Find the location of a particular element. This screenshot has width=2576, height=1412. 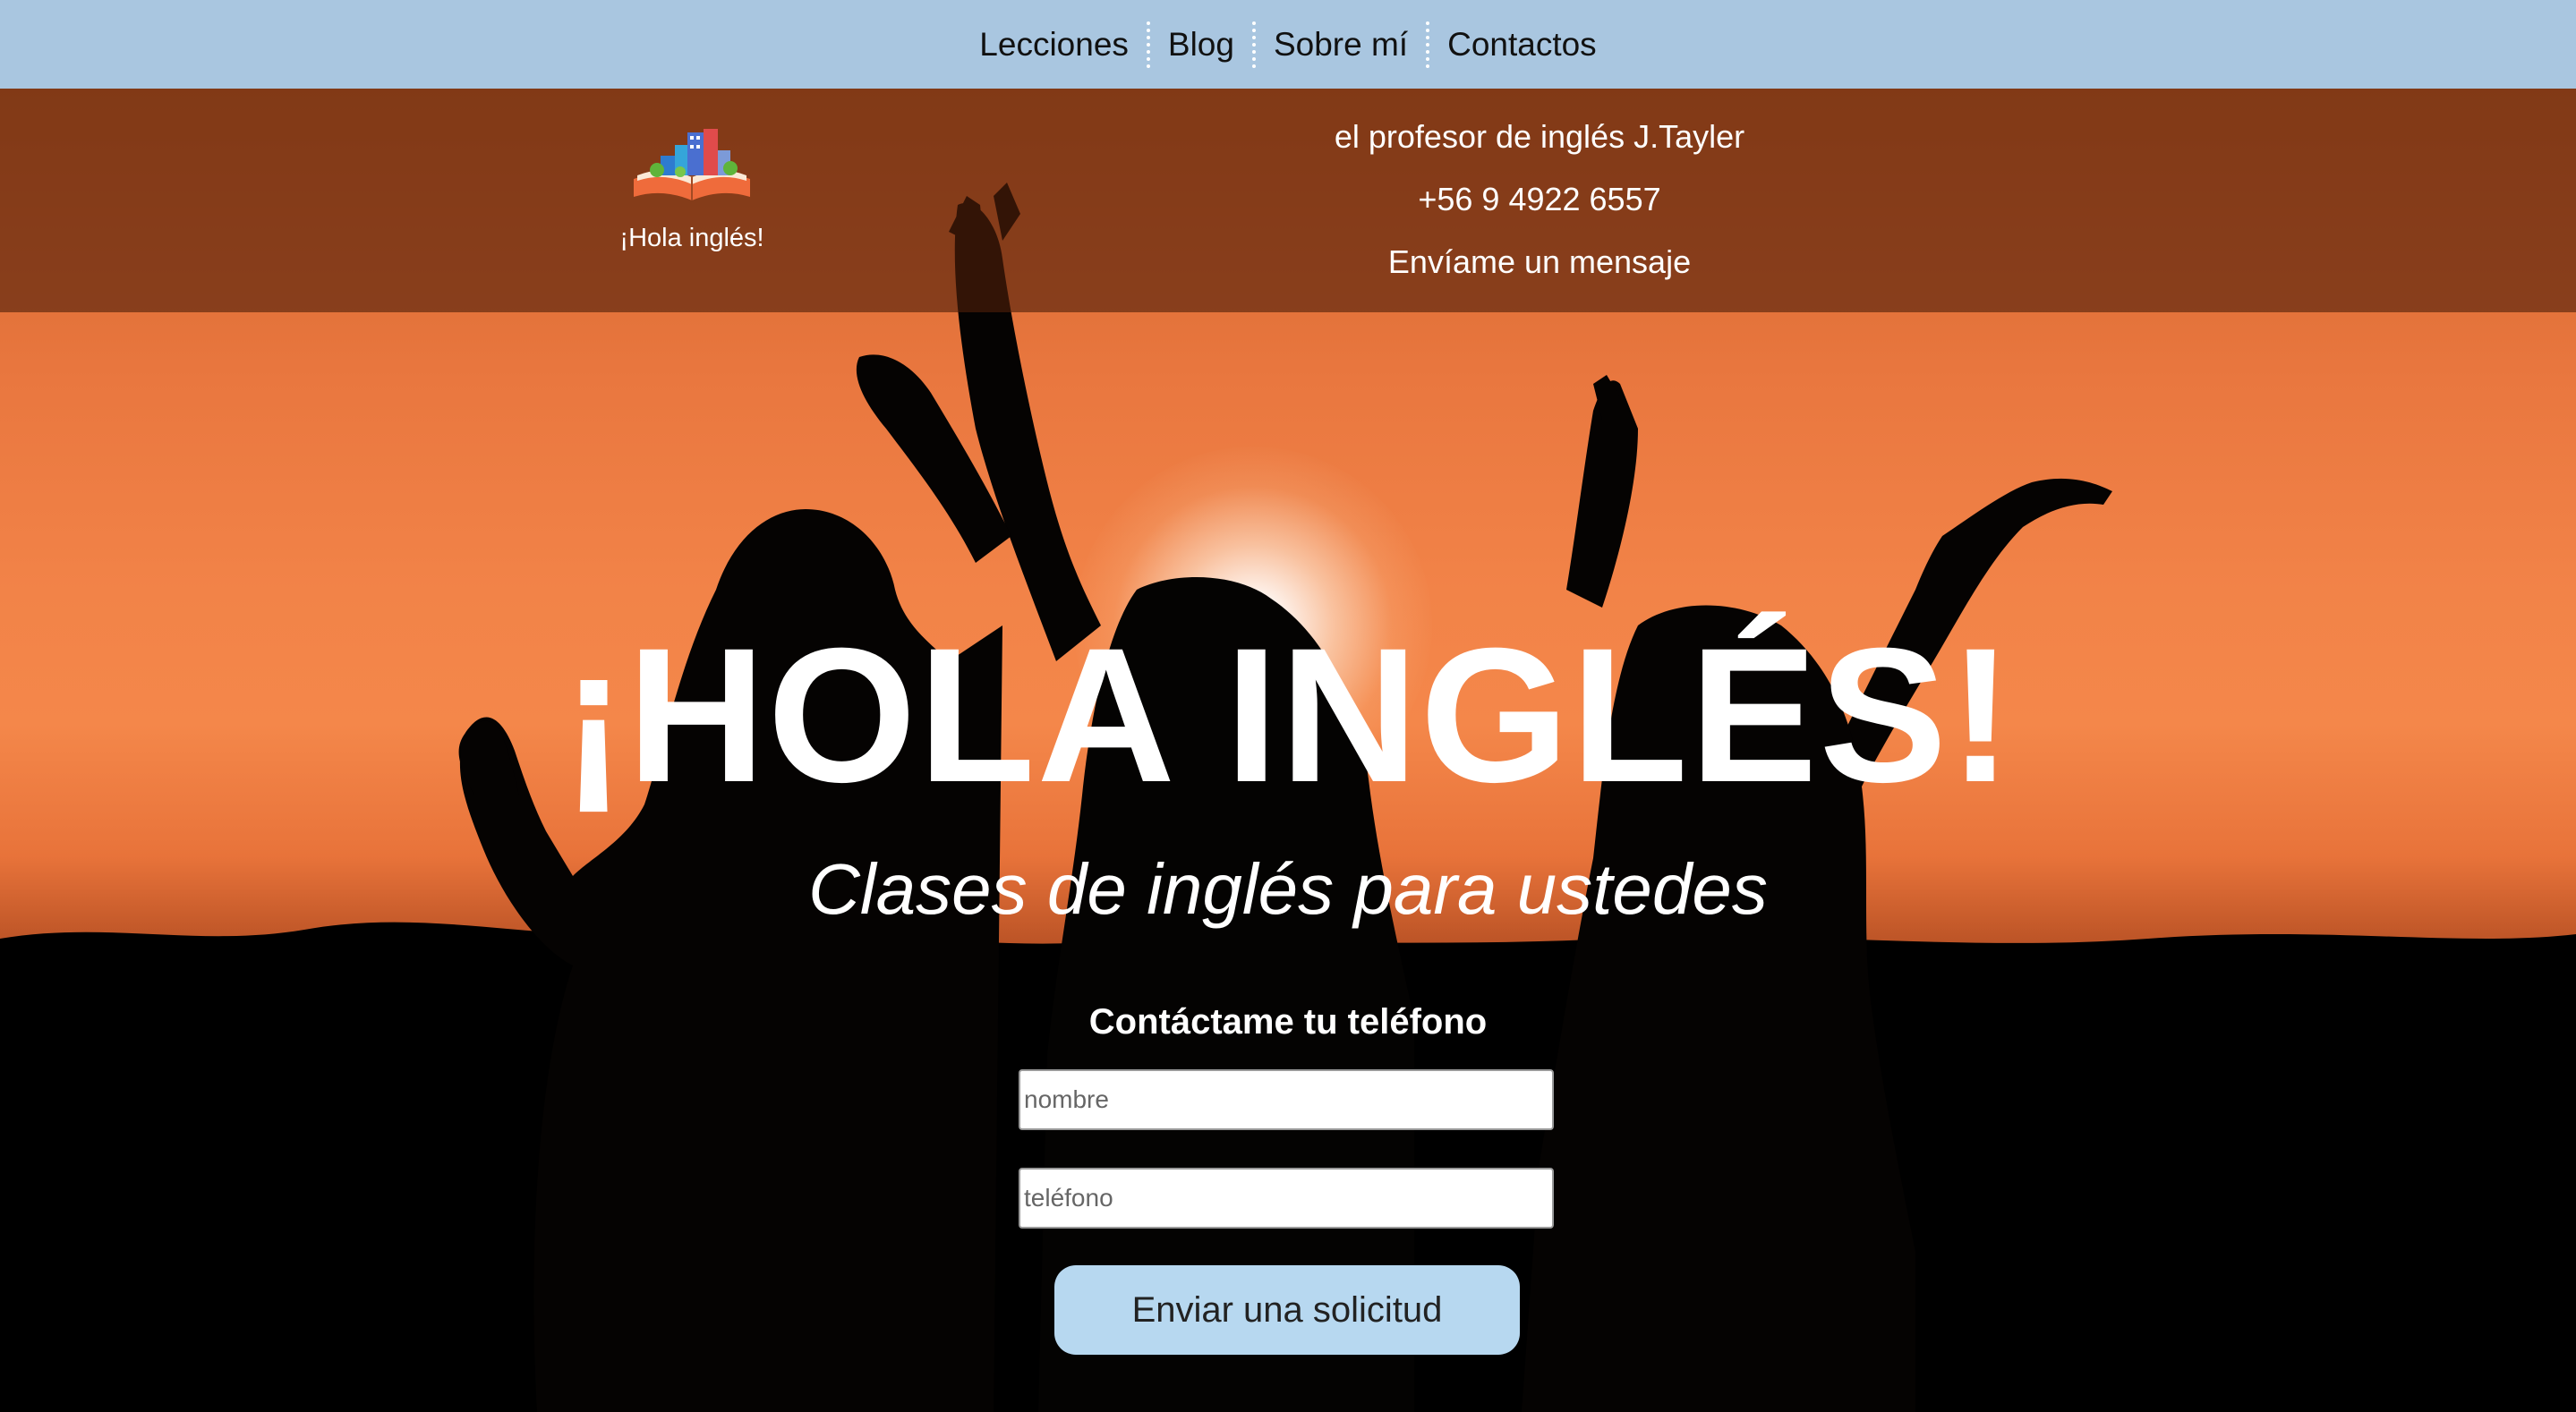

teacher-name: el profesor de inglés J.Tayler is located at coordinates (1539, 137).